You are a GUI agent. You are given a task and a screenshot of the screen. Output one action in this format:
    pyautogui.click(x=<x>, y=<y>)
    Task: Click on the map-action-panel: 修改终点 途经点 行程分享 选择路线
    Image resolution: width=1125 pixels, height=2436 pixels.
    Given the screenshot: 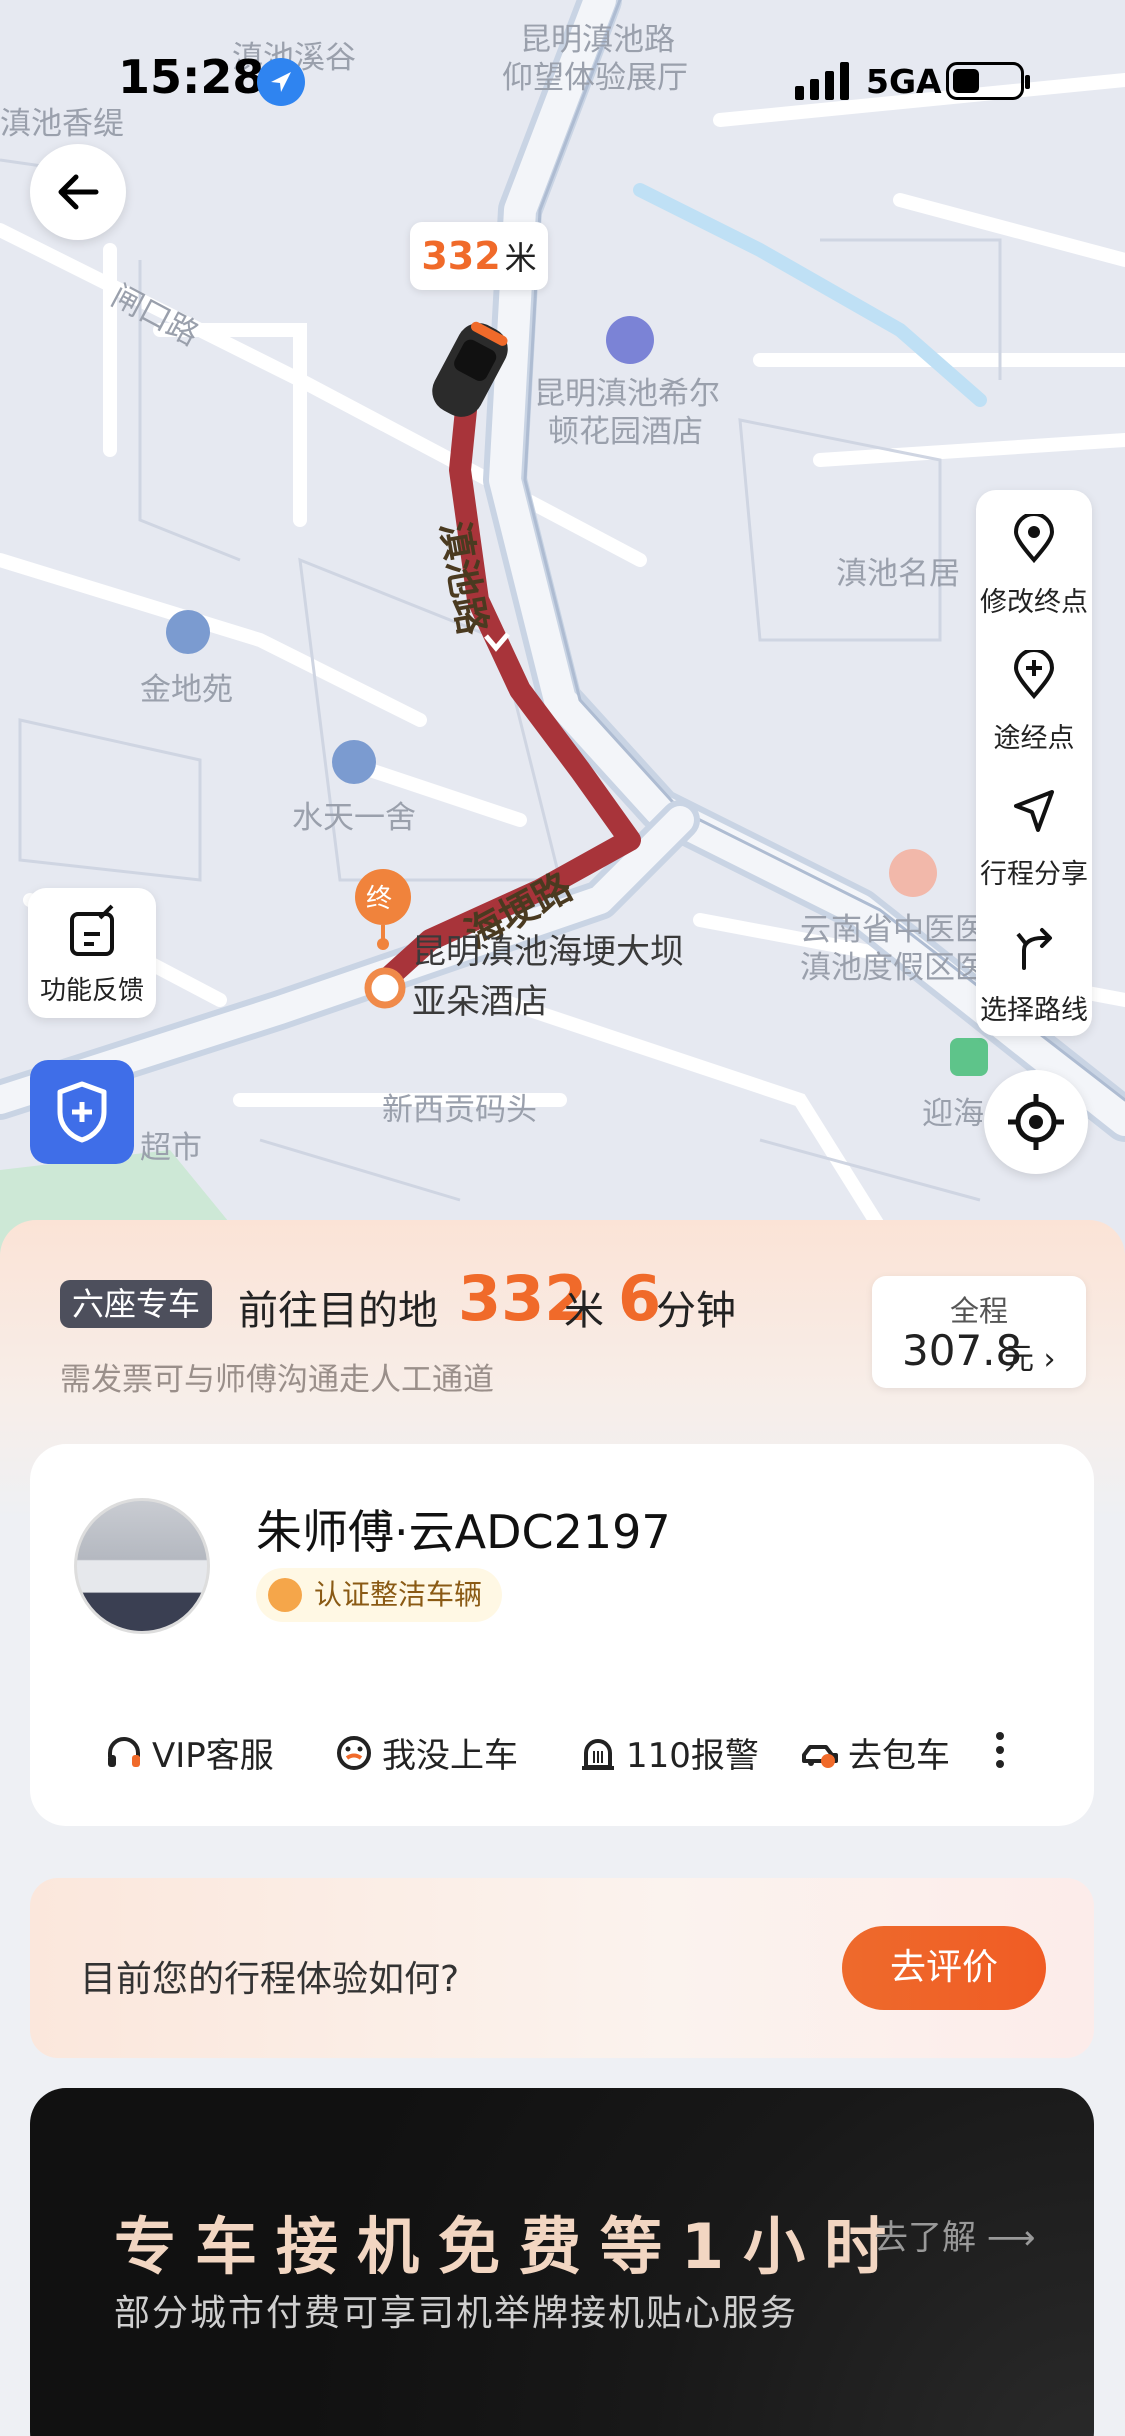 What is the action you would take?
    pyautogui.click(x=1034, y=763)
    